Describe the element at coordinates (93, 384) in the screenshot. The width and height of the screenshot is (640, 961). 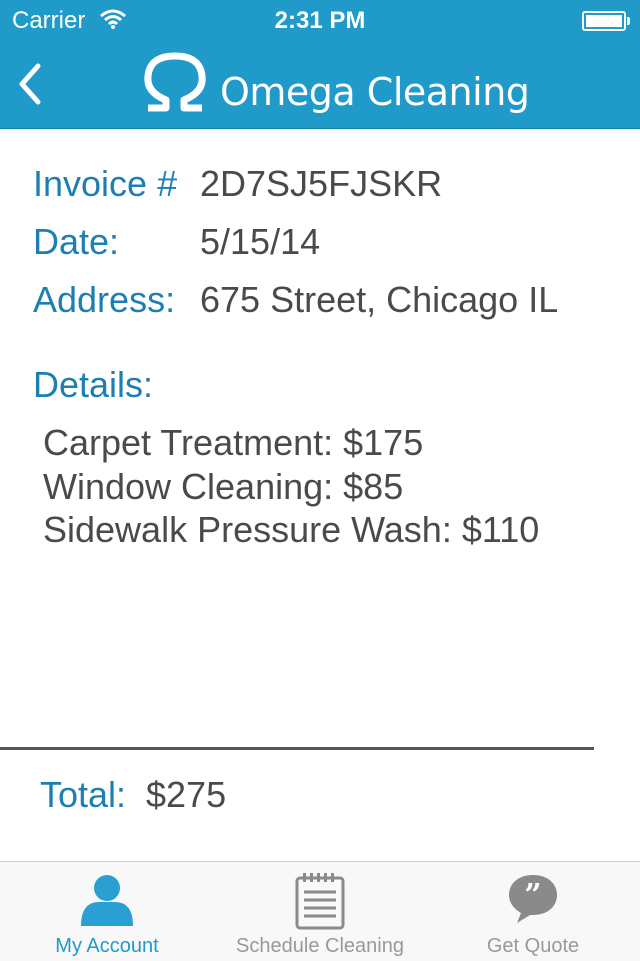
I see `details-label: Details:` at that location.